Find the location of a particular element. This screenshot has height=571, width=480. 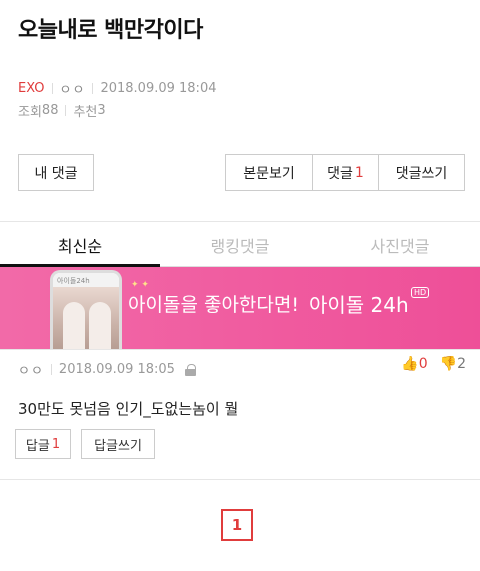

downvote-button: 👎 2 is located at coordinates (453, 364).